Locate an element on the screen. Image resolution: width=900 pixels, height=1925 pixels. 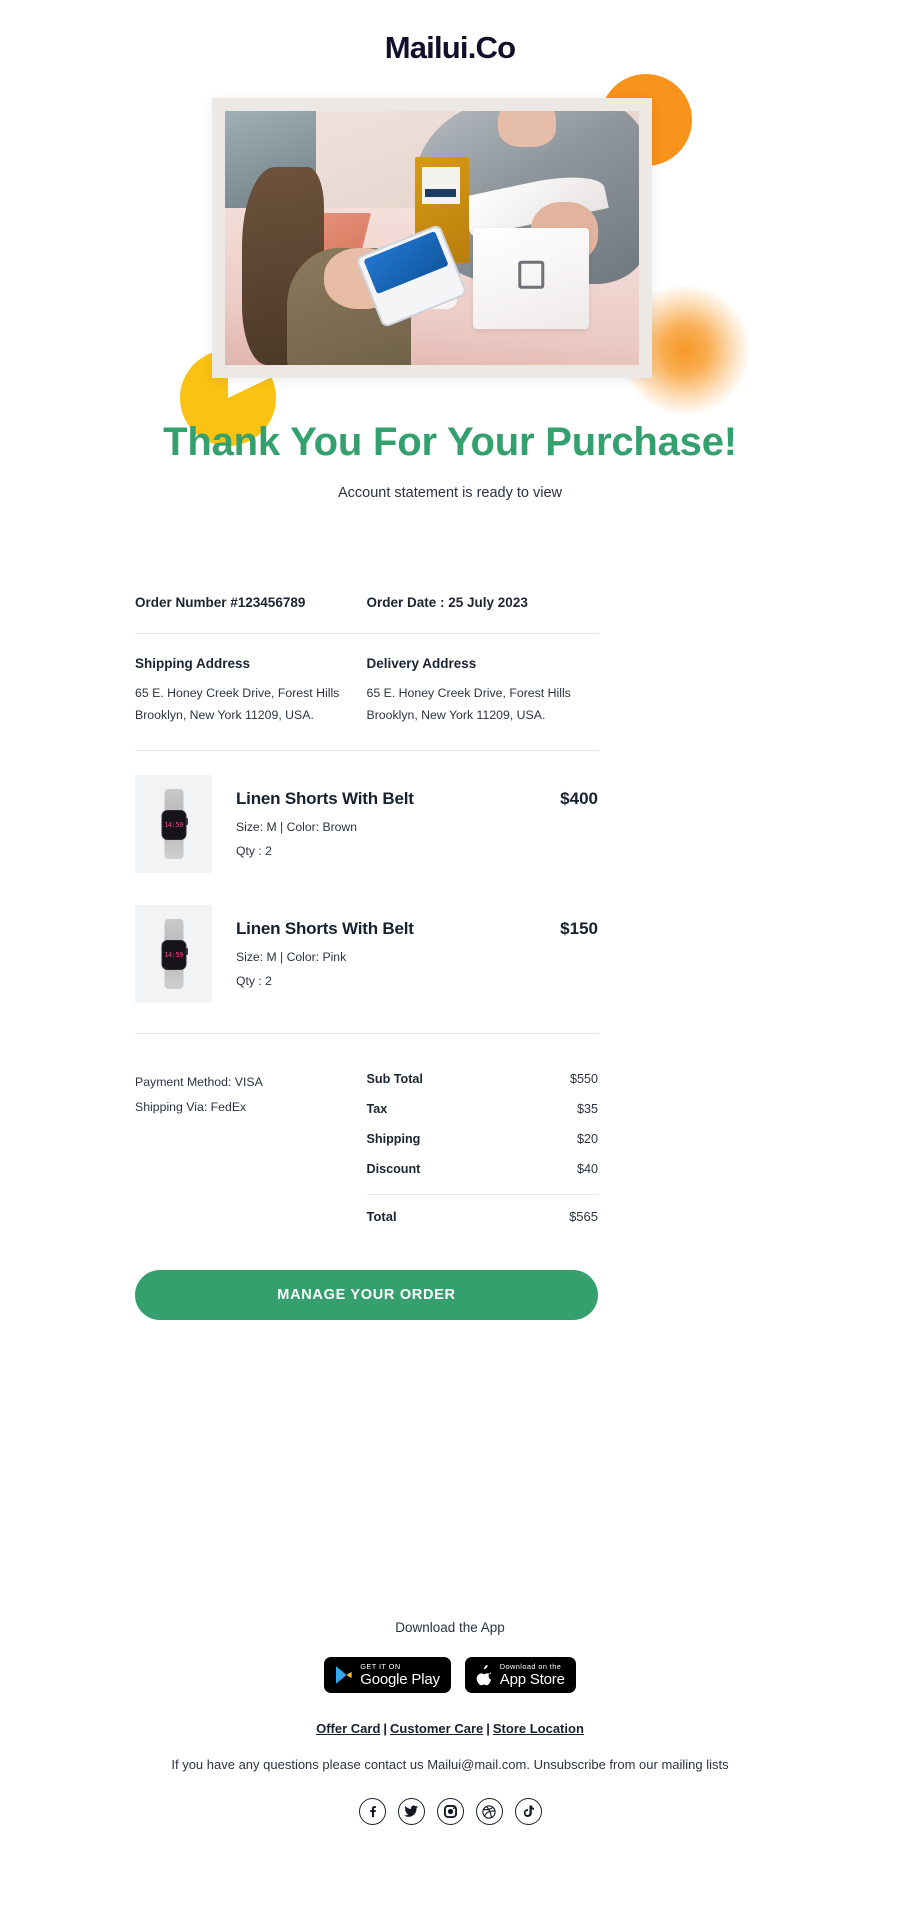
payment-info: Payment Method: VISA Shipping Via: FedEx is located at coordinates (251, 1144).